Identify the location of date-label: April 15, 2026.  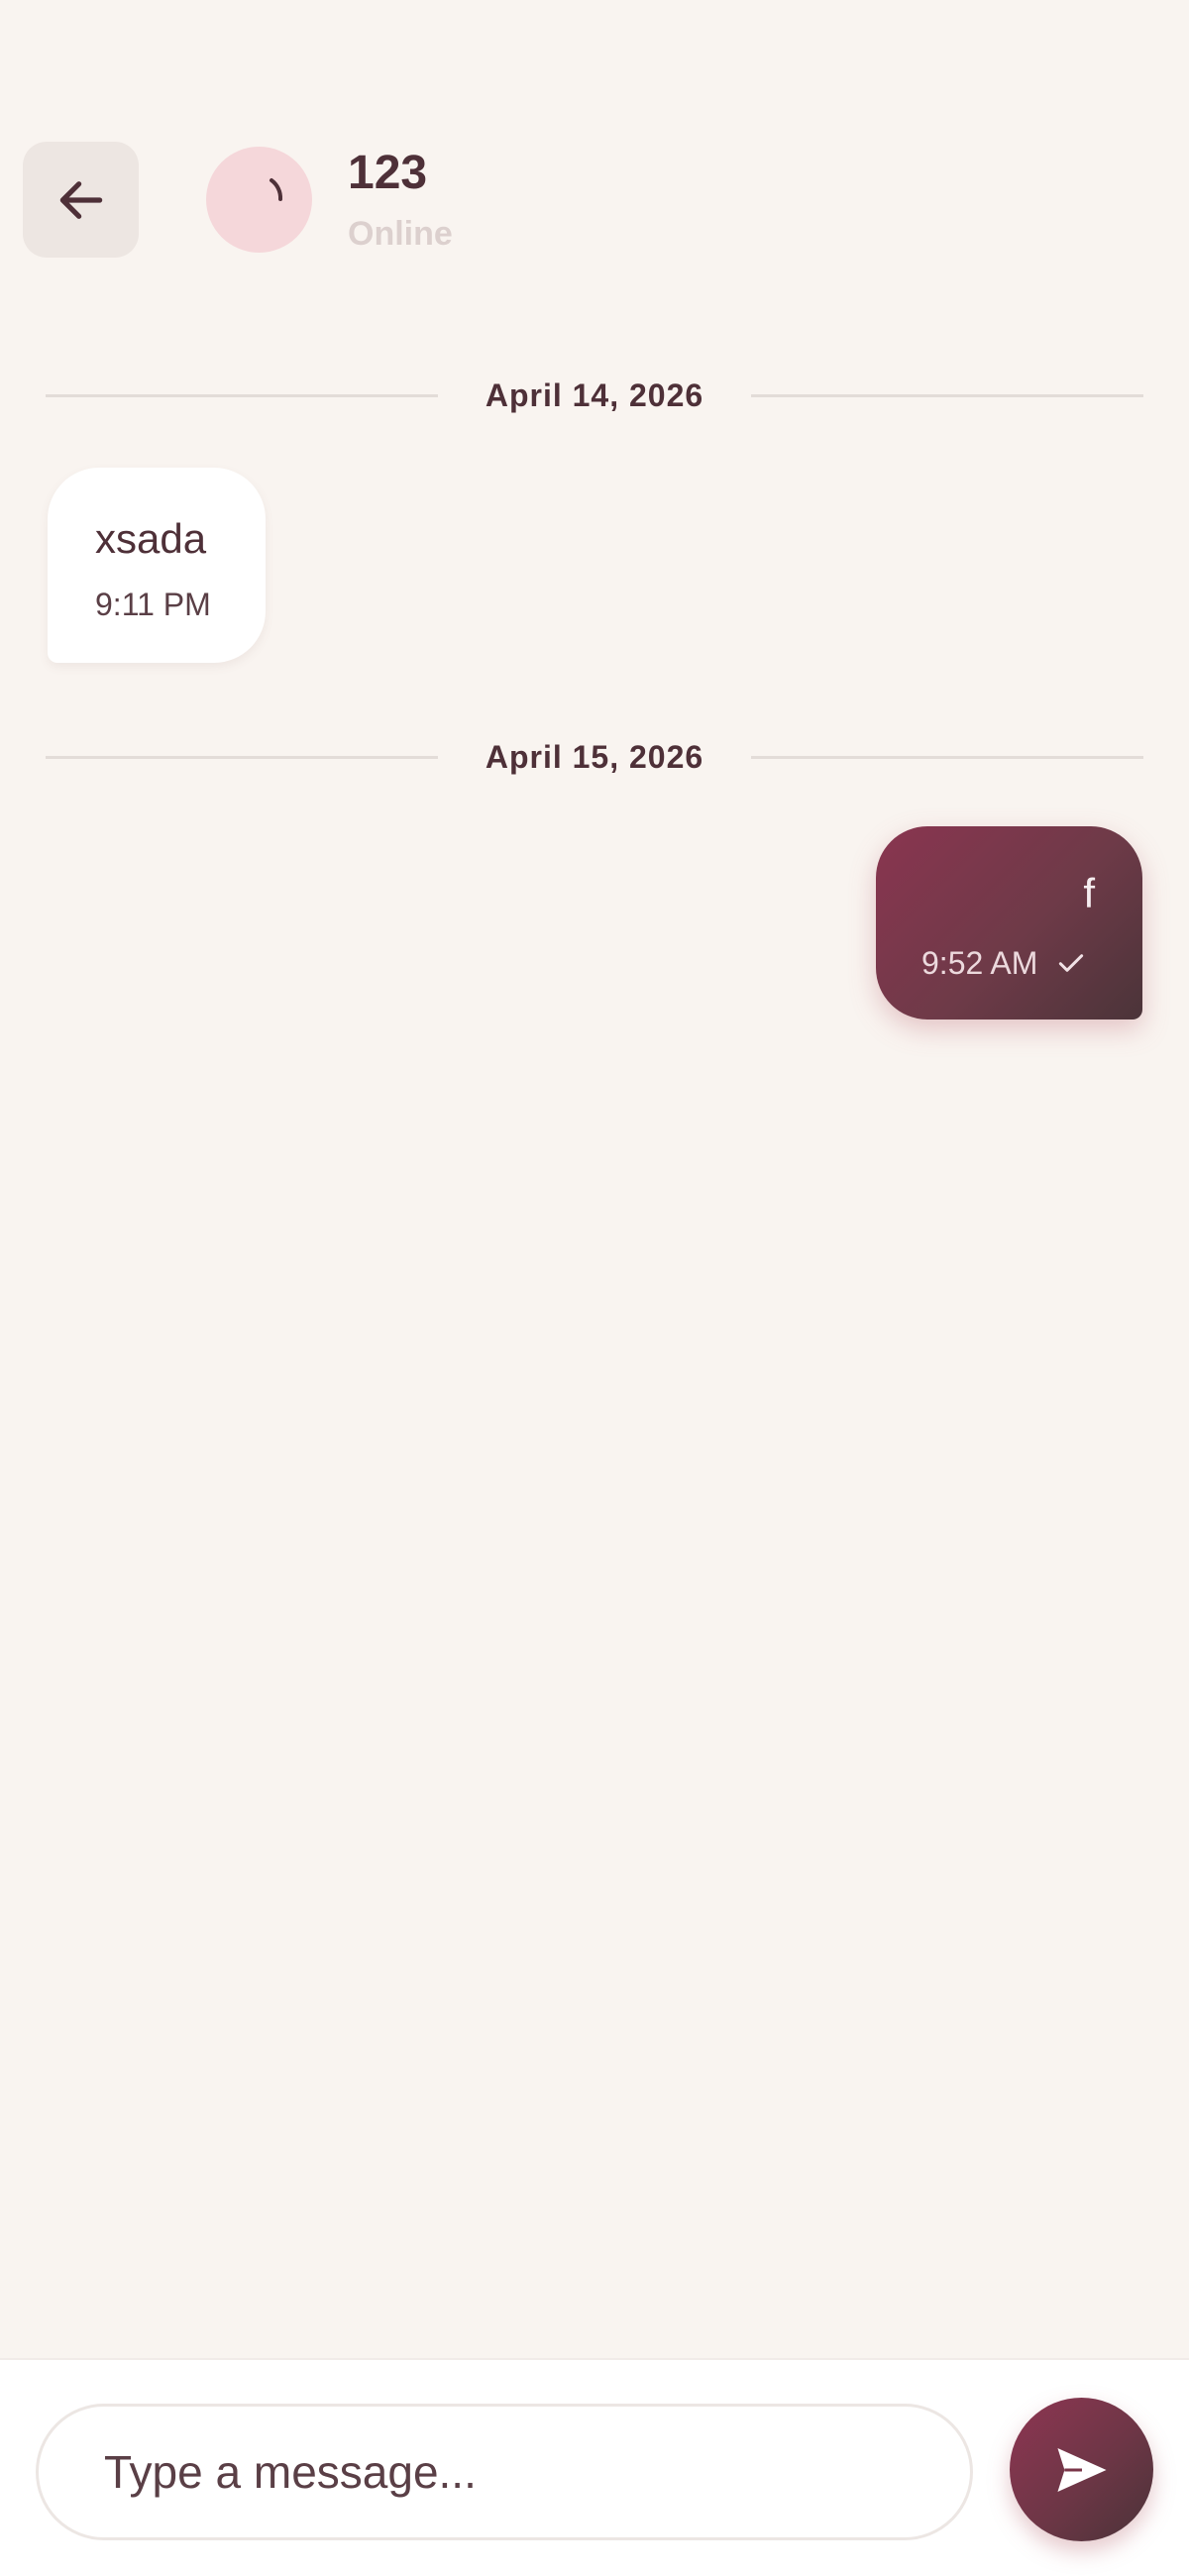
(594, 756).